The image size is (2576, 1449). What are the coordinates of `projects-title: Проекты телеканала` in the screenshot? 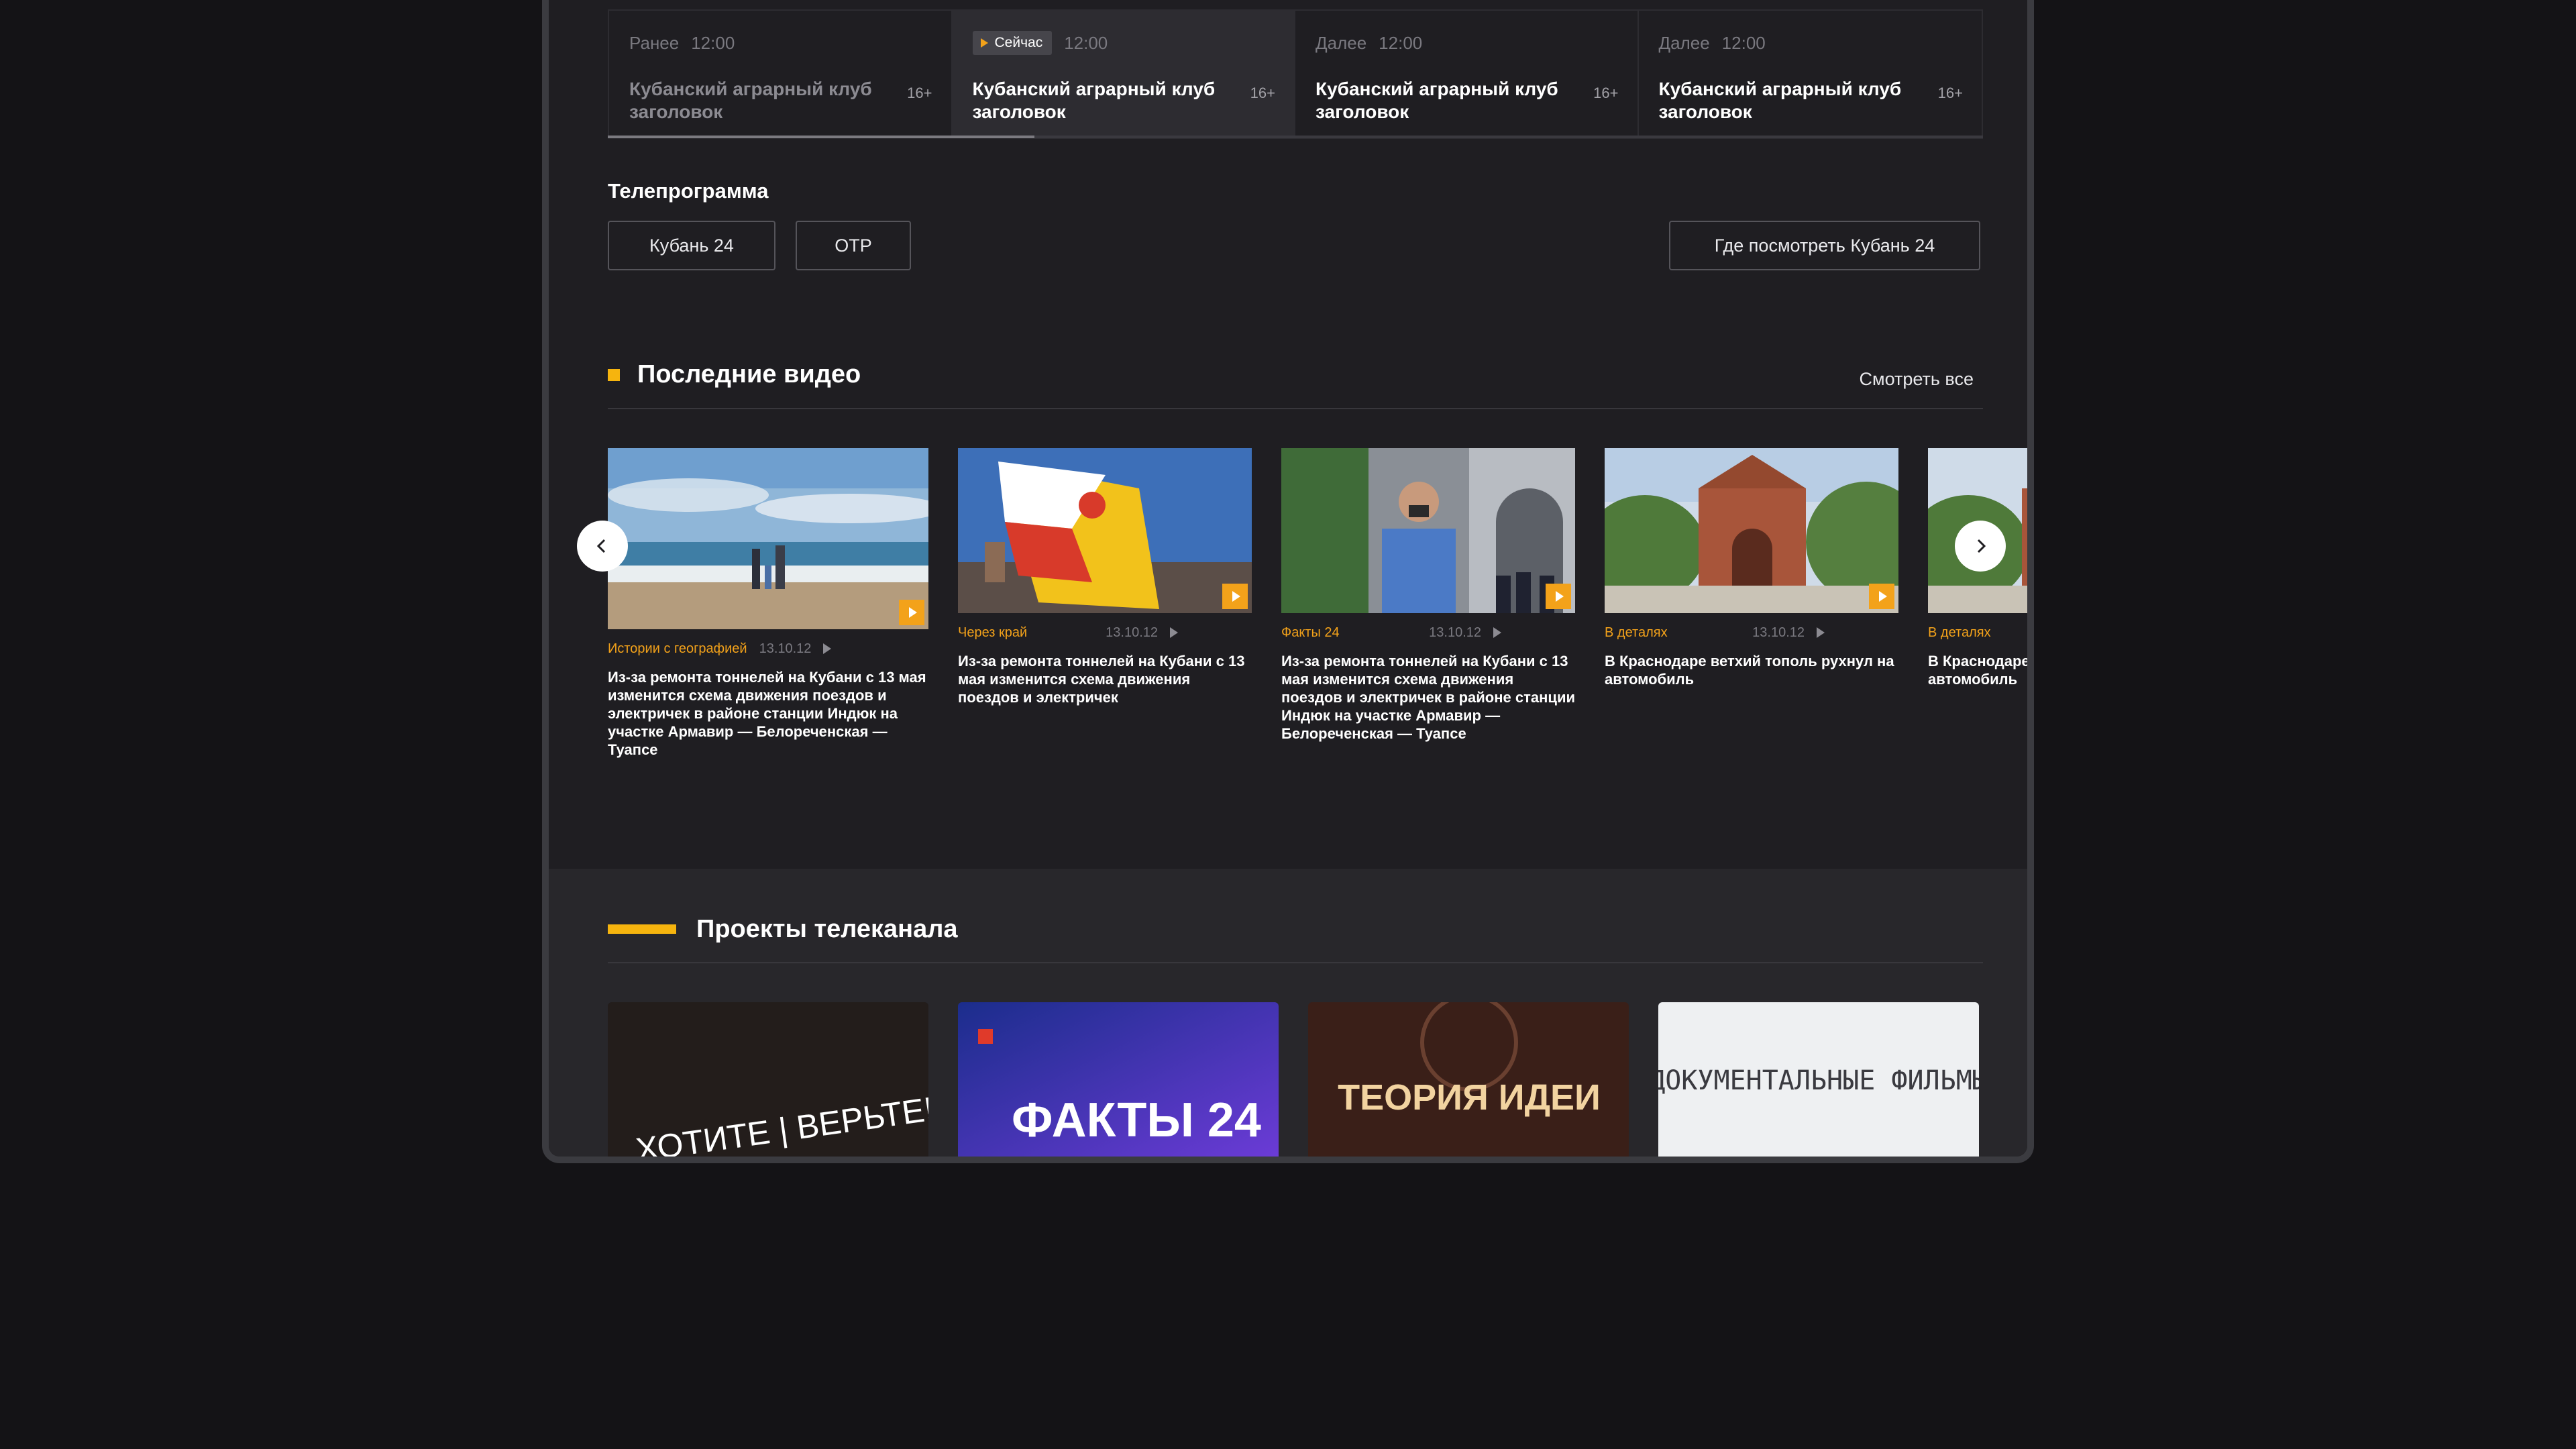 It's located at (827, 929).